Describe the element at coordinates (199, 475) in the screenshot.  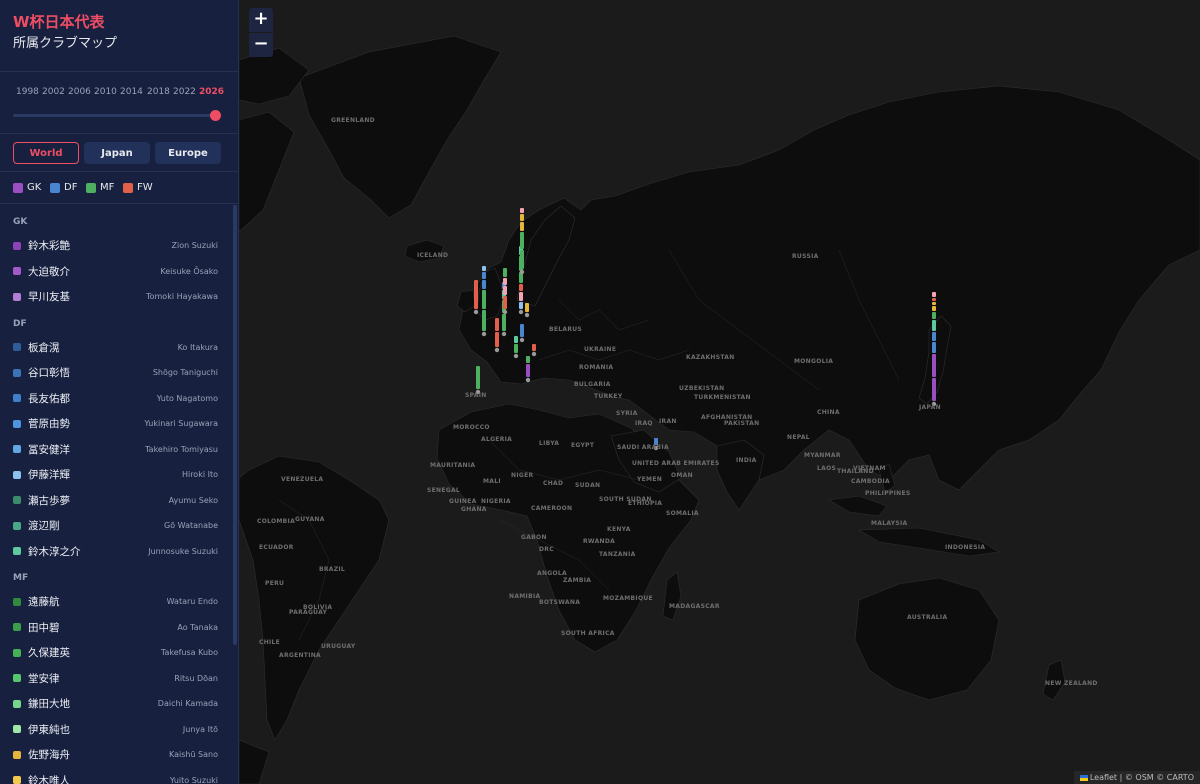
I see `player-name-en: Hiroki Ito` at that location.